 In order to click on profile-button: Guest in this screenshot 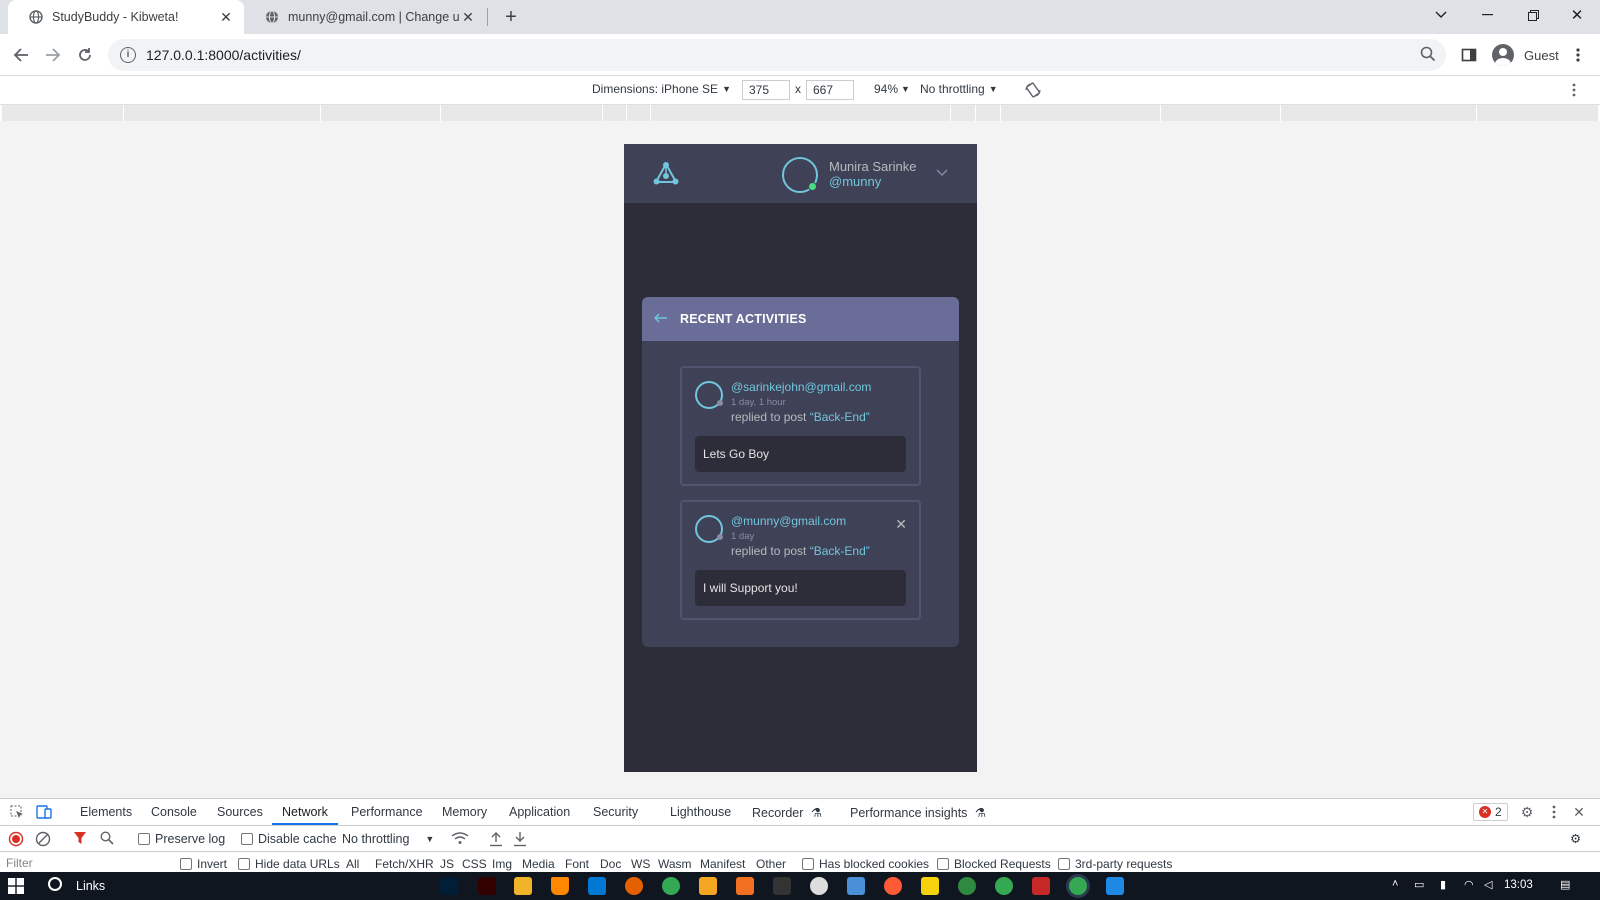, I will do `click(1524, 55)`.